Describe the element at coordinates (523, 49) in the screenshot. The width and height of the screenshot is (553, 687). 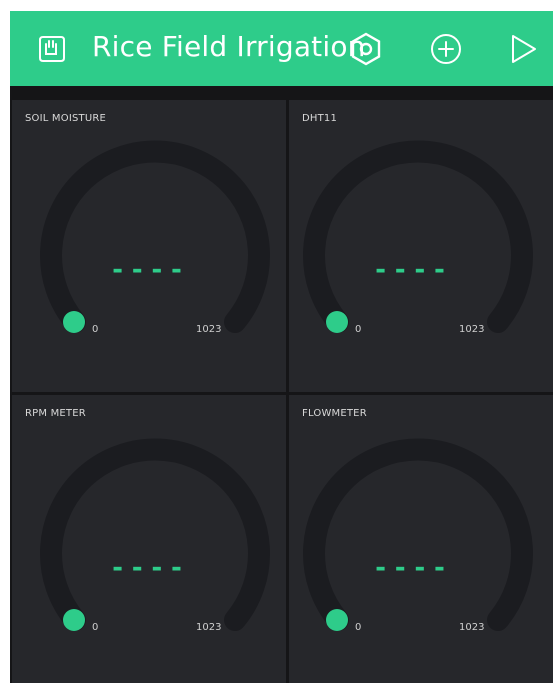
I see `play-icon` at that location.